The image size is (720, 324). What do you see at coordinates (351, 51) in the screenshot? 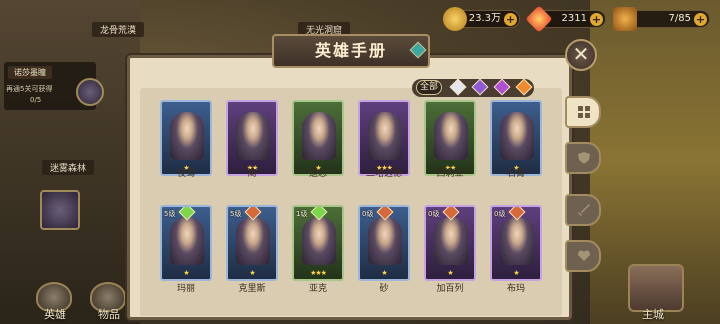
I see `dialog-title: 英雄手册` at bounding box center [351, 51].